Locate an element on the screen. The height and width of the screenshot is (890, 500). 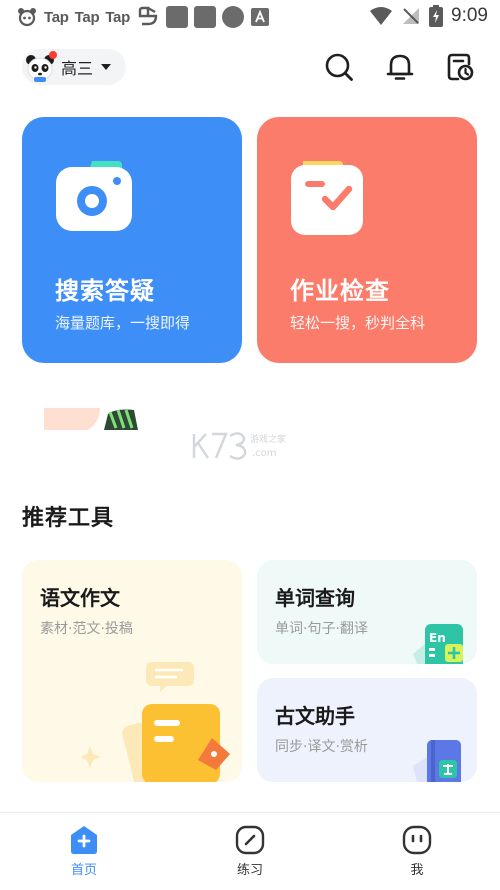
nav-home-label: 首页 is located at coordinates (83, 870).